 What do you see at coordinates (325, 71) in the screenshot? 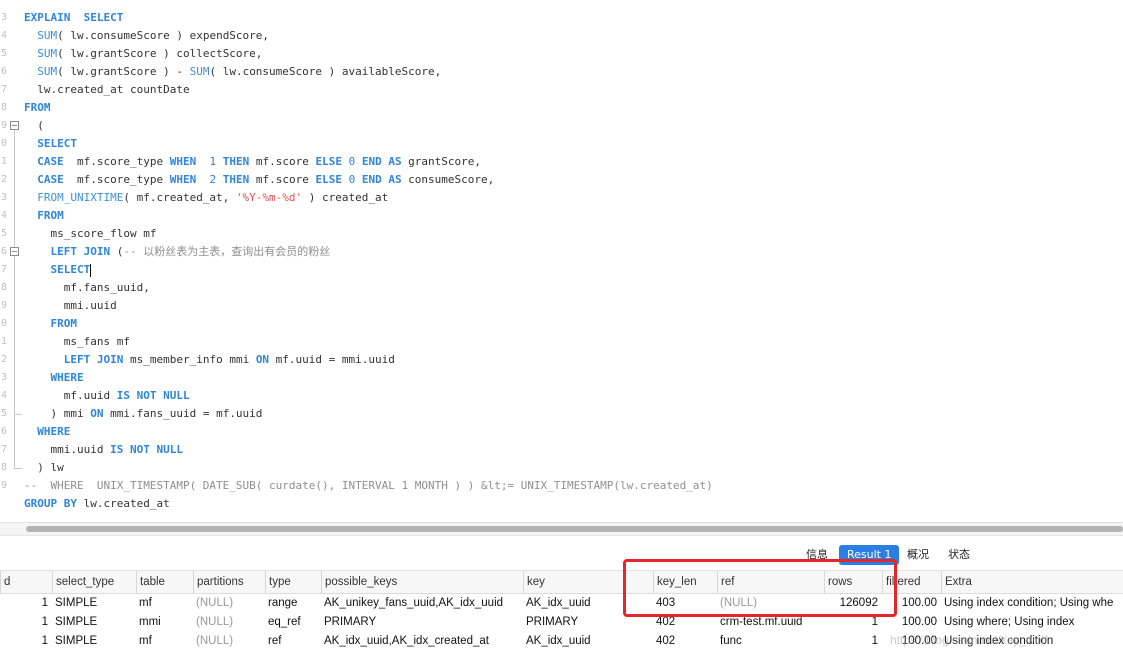
I see `code-token: ( lw.consumeScore ) availableScore,` at bounding box center [325, 71].